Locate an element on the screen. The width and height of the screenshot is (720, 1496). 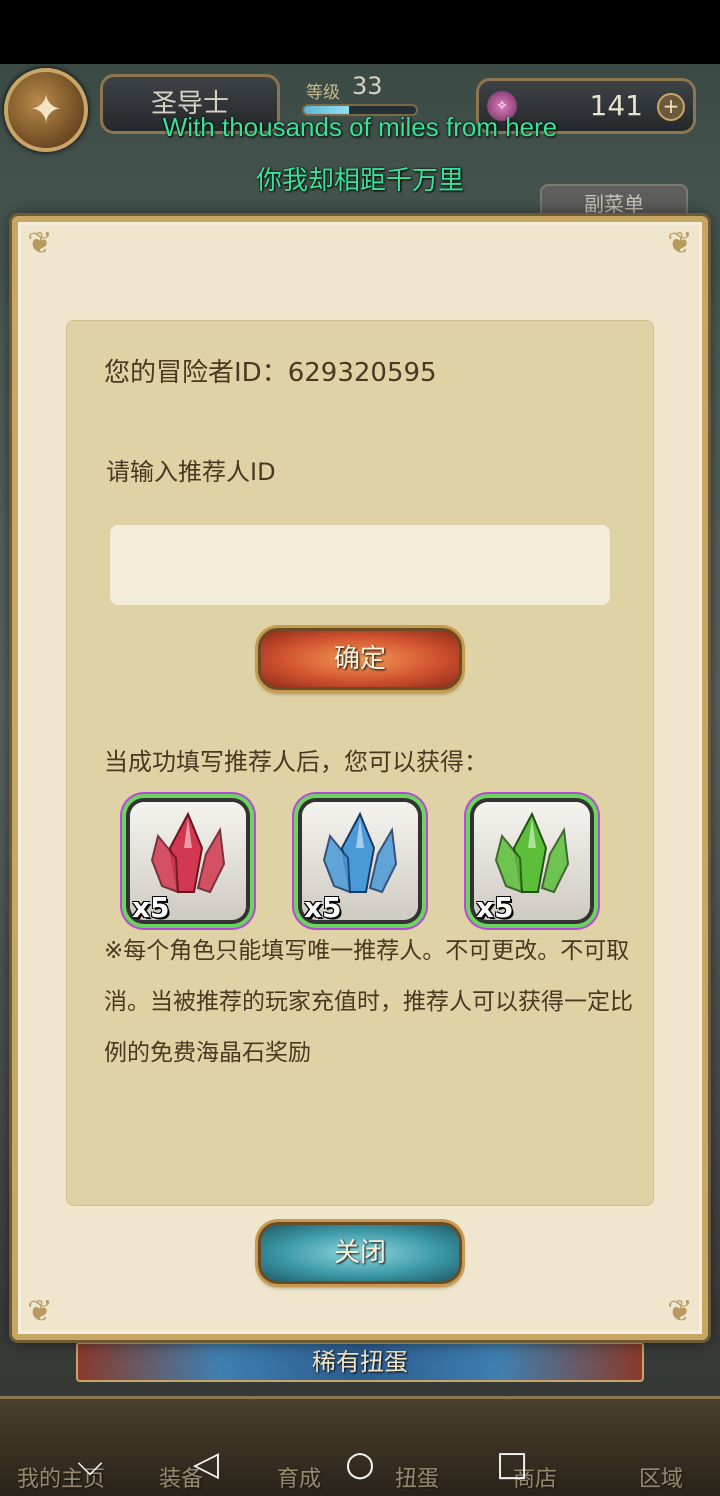
back-icon: ◁ is located at coordinates (206, 1464).